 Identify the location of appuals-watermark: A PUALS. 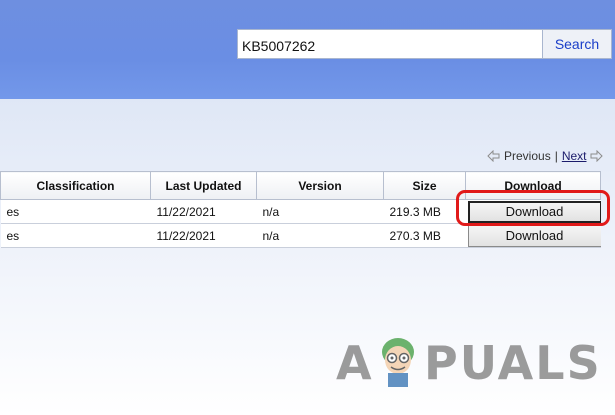
(468, 360).